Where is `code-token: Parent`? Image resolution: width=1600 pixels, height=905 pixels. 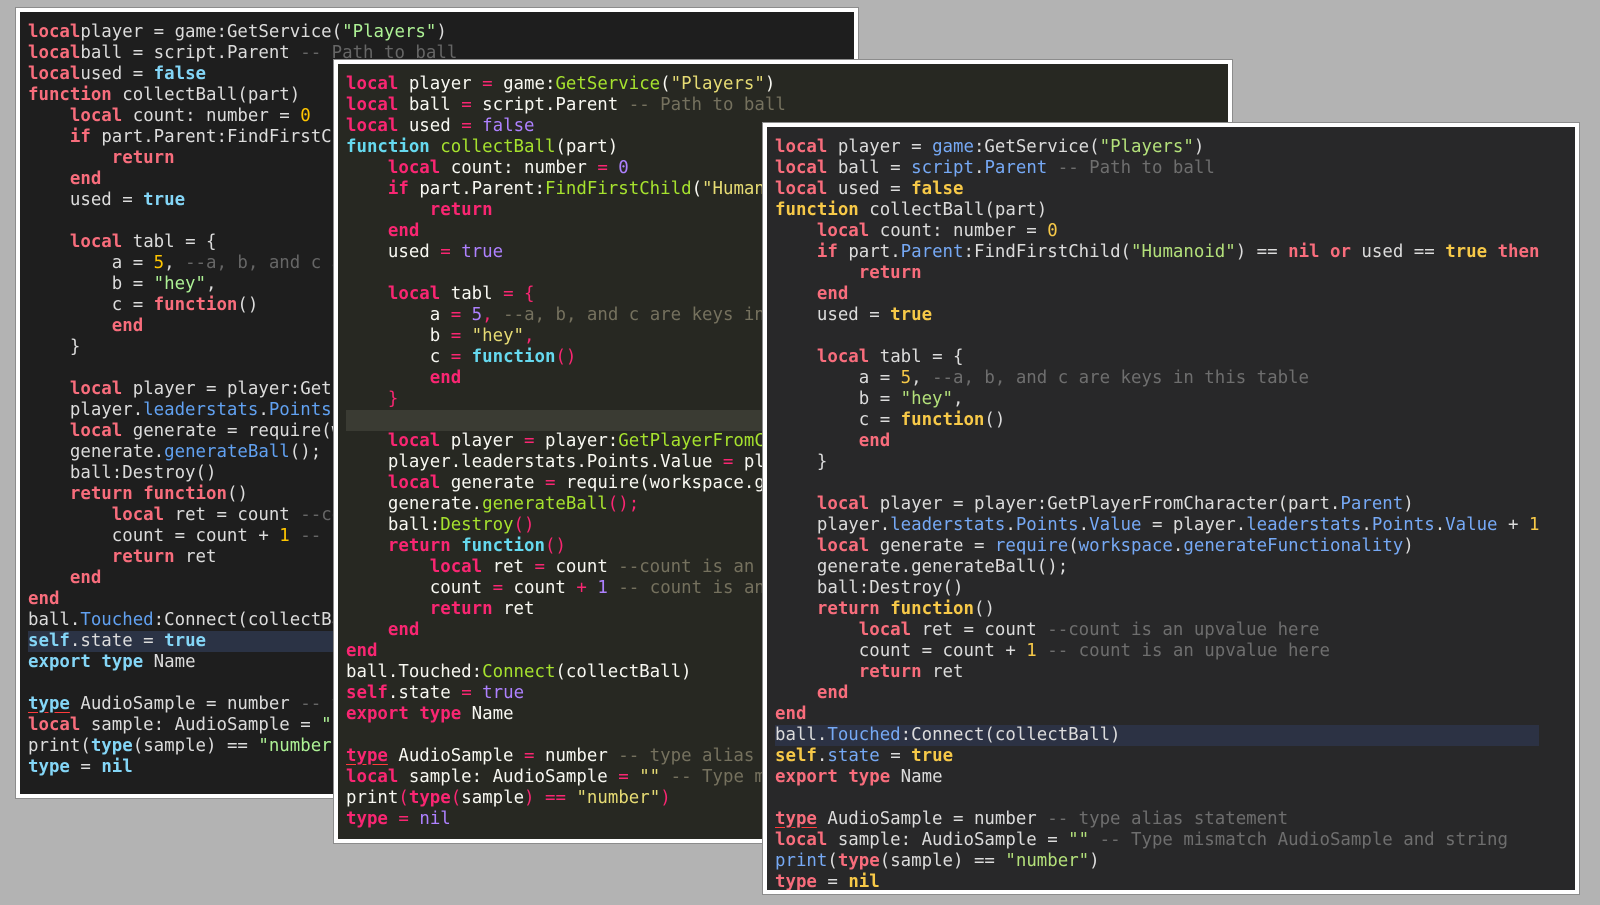
code-token: Parent is located at coordinates (1016, 168).